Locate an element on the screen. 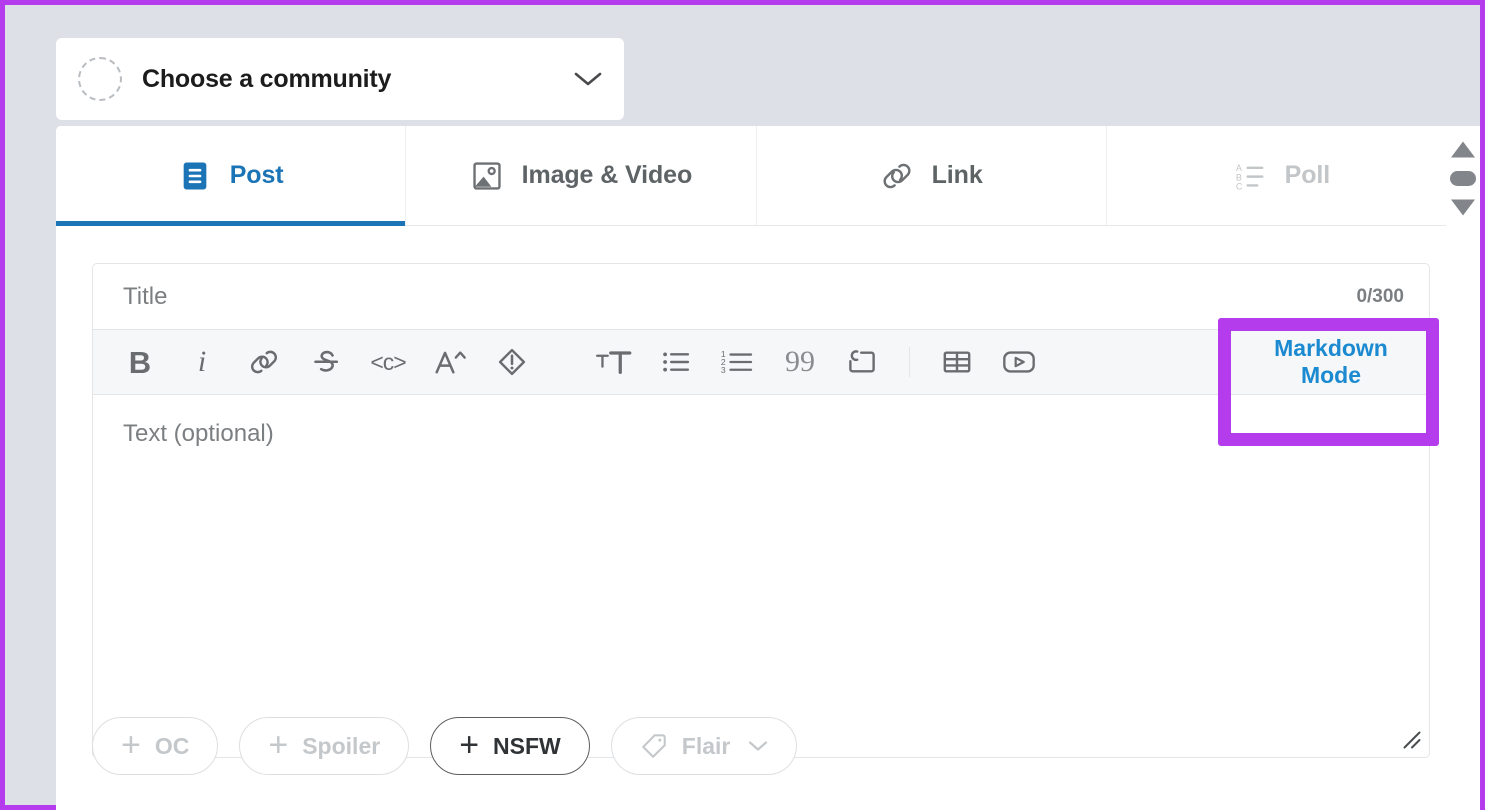 The width and height of the screenshot is (1485, 810). heading-icon is located at coordinates (614, 362).